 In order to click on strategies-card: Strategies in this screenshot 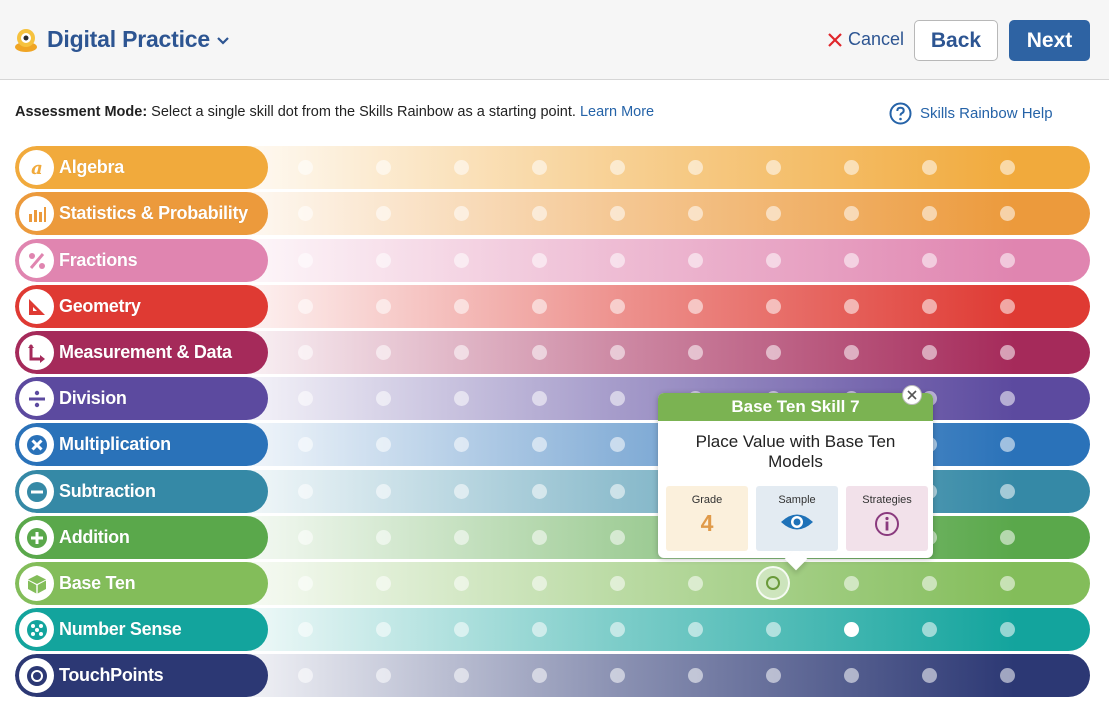, I will do `click(887, 518)`.